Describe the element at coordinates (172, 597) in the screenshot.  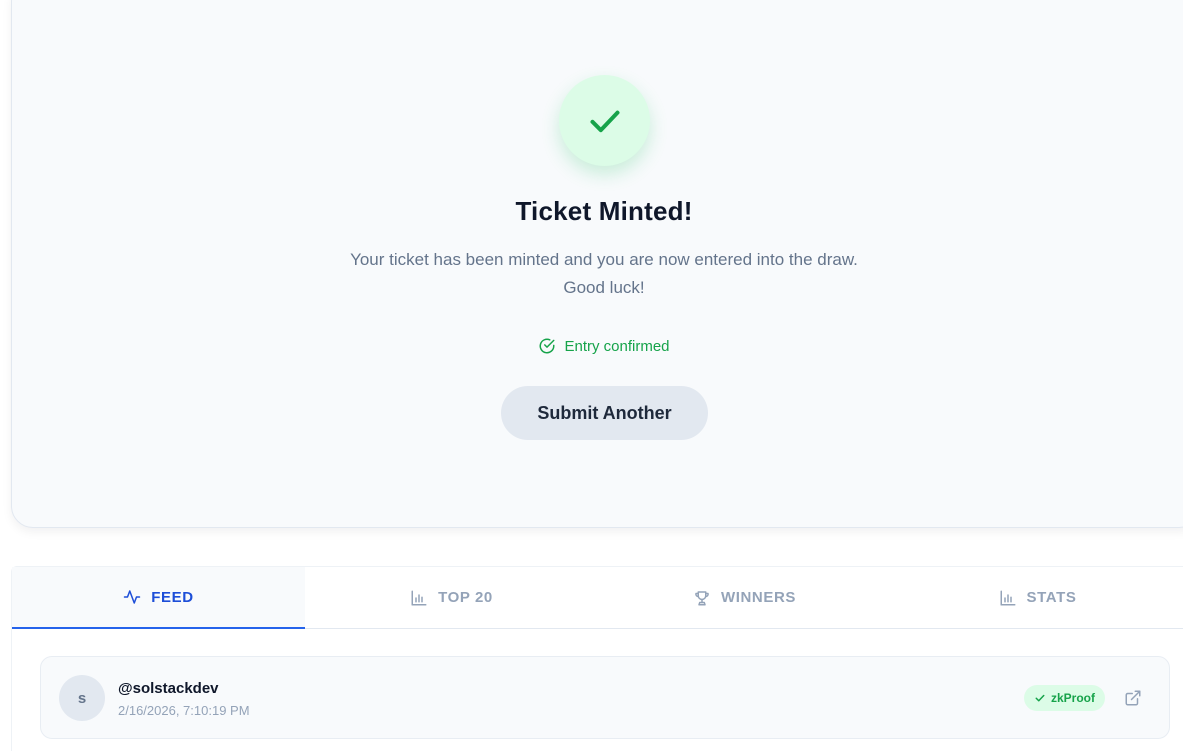
I see `tab-feed-label: FEED` at that location.